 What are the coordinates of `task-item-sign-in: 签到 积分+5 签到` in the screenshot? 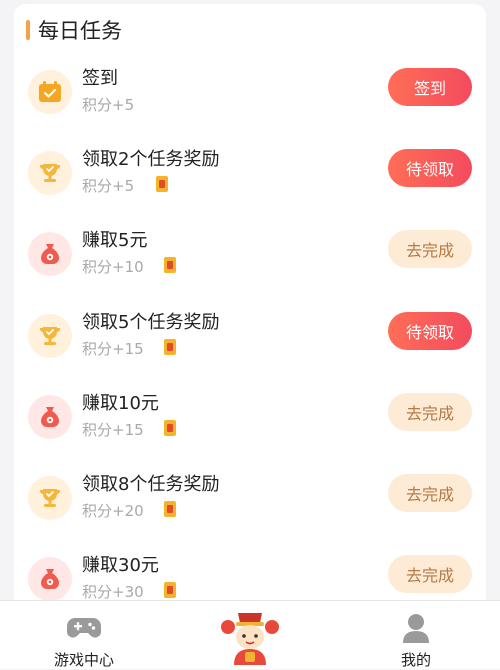 It's located at (250, 95).